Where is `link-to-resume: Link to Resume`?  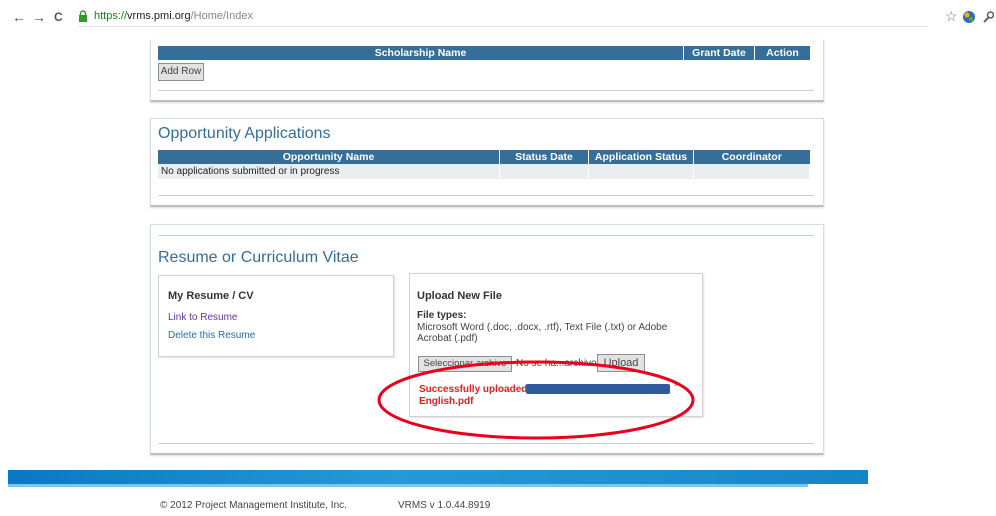 link-to-resume: Link to Resume is located at coordinates (202, 317).